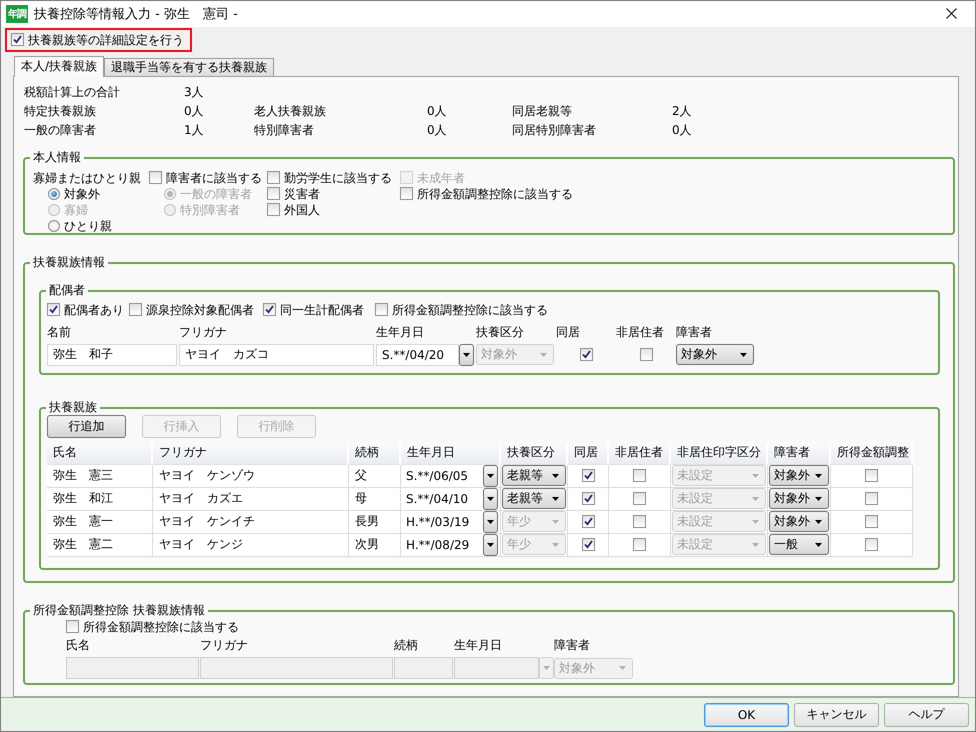  I want to click on group-title: 扶養親族, so click(73, 406).